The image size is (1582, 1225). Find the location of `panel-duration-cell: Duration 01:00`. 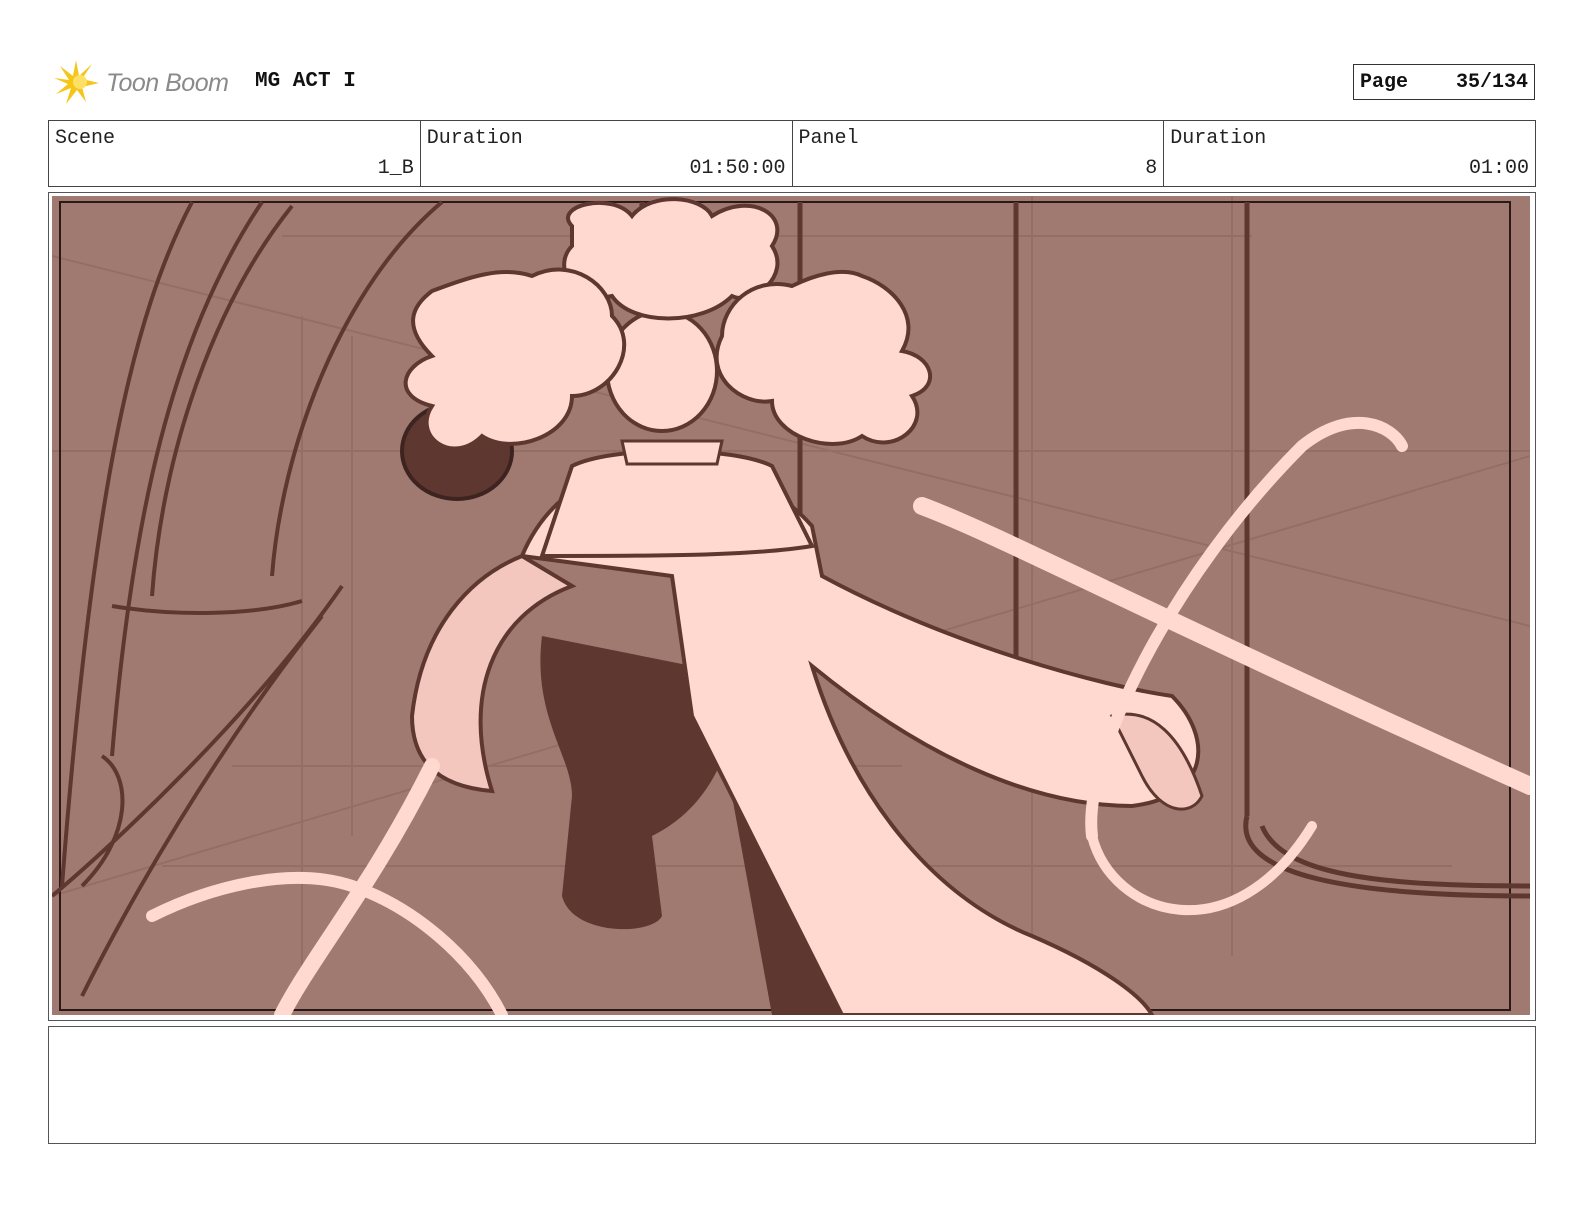

panel-duration-cell: Duration 01:00 is located at coordinates (1349, 153).